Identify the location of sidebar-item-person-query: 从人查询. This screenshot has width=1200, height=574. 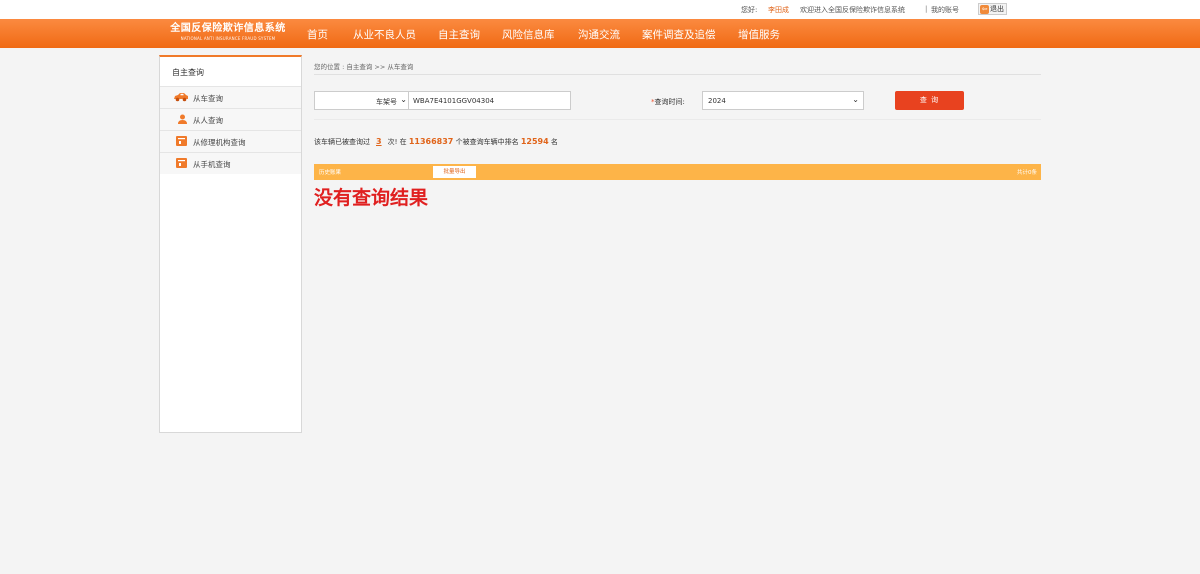
(230, 119).